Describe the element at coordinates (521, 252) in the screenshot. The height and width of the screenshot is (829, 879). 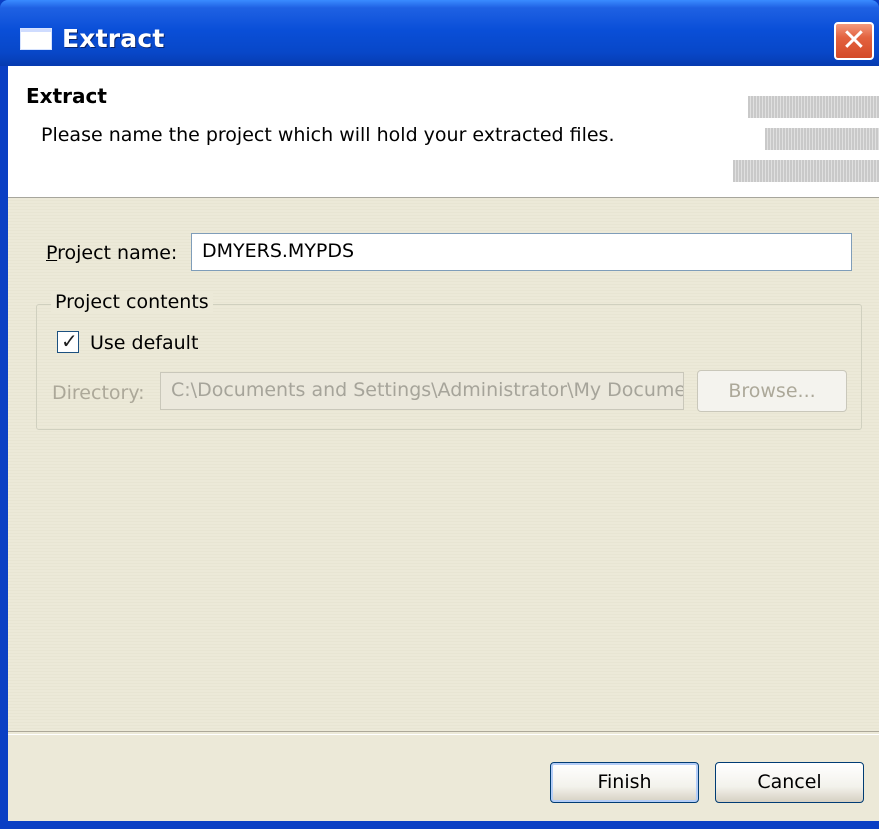
I see `project-name-input: DMYERS.MYPDS` at that location.